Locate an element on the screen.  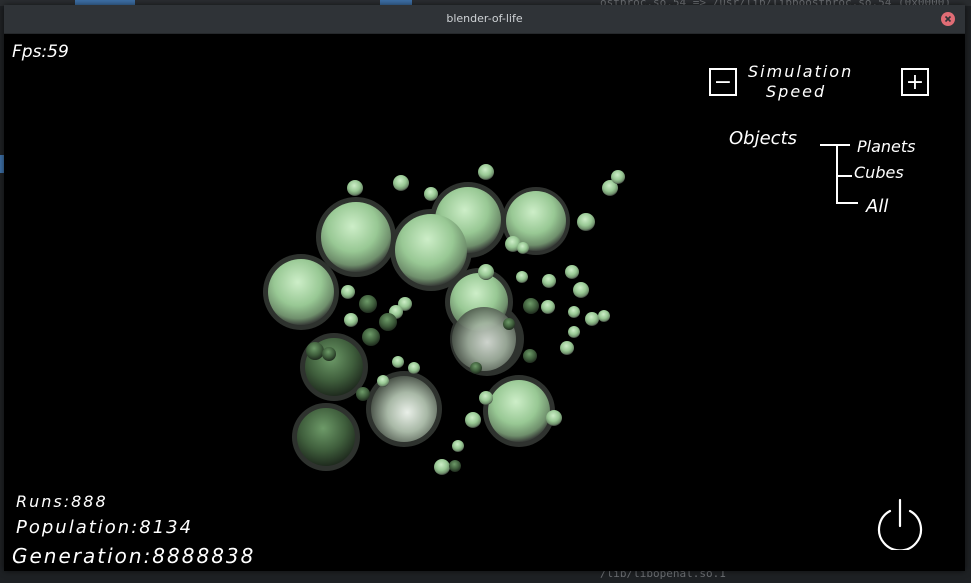
power-icon is located at coordinates (900, 525).